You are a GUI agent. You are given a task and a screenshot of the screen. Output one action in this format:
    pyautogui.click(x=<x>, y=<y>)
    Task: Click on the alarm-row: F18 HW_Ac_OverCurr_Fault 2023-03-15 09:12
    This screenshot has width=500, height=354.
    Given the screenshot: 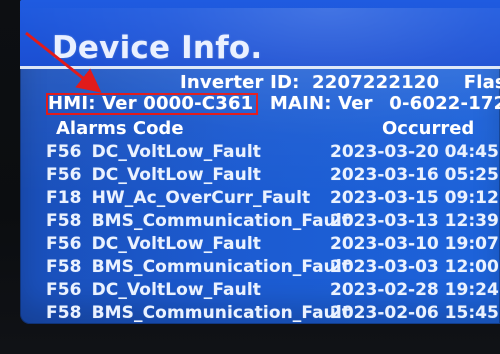 What is the action you would take?
    pyautogui.click(x=260, y=199)
    